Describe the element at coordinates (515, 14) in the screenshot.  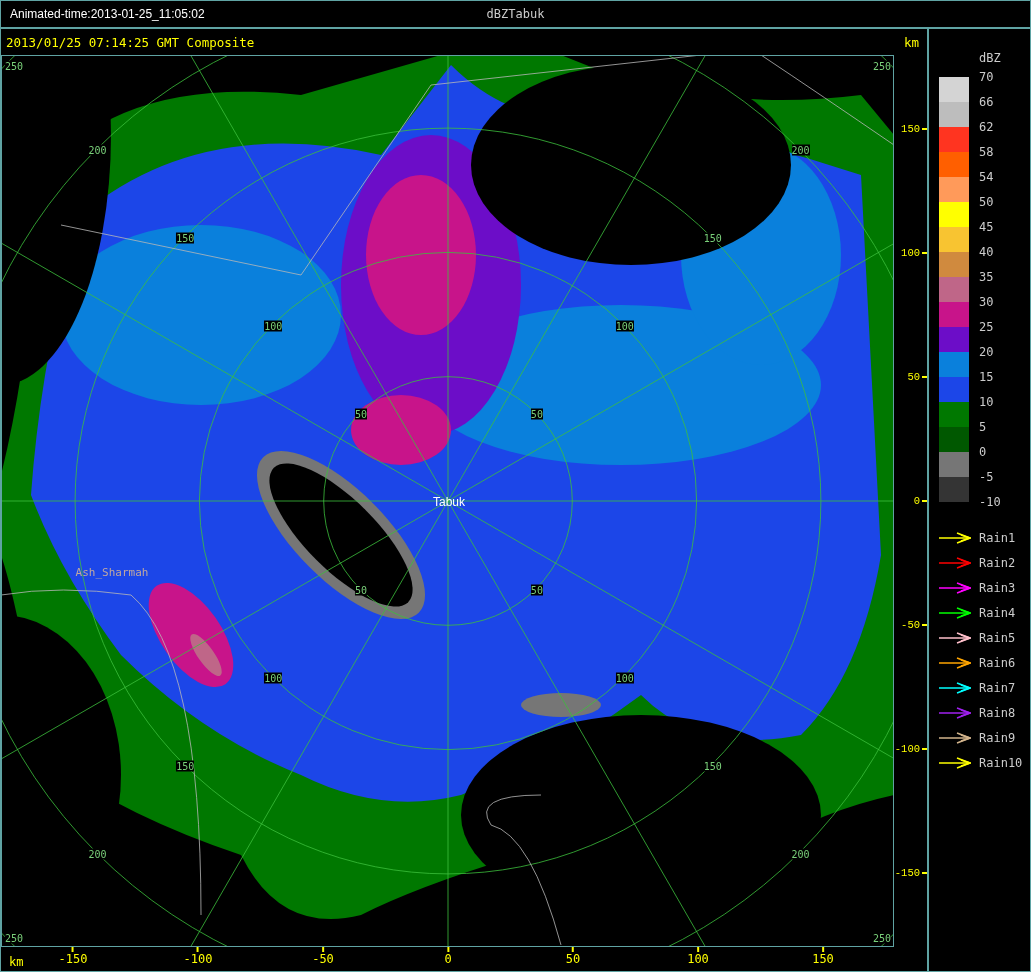
I see `window-title: dBZTabuk` at that location.